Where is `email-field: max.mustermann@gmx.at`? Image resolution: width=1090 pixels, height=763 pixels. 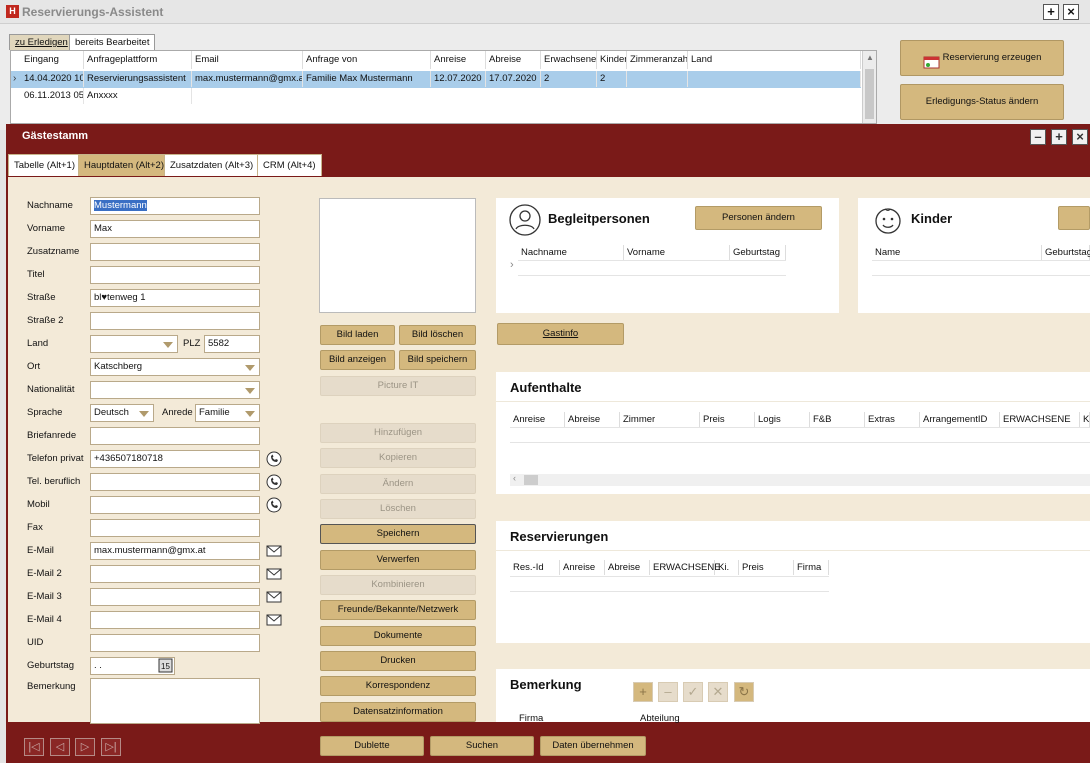 email-field: max.mustermann@gmx.at is located at coordinates (175, 551).